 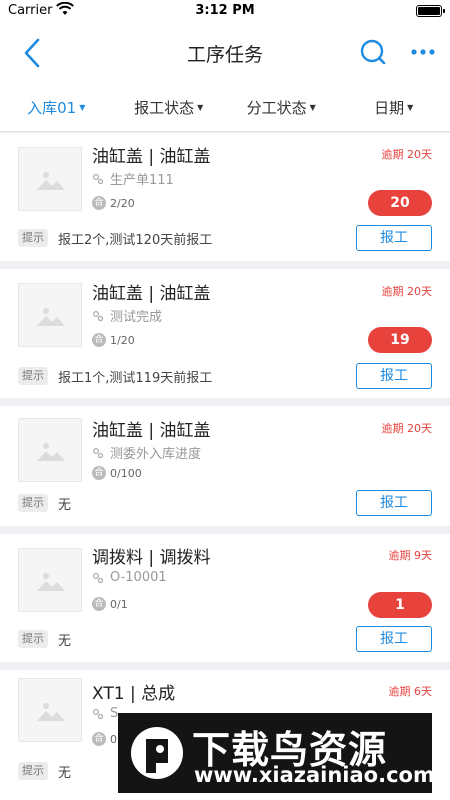 What do you see at coordinates (276, 753) in the screenshot?
I see `watermark-banner: 下载鸟资源 www.xiazainiao.com` at bounding box center [276, 753].